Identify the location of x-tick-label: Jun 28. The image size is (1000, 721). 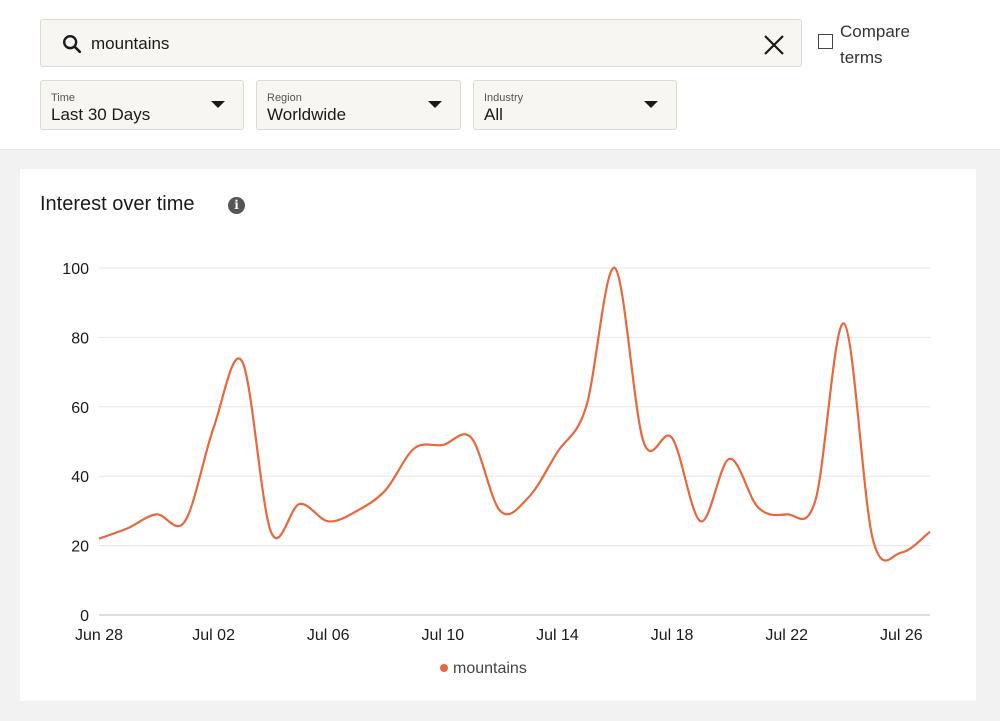
(99, 635).